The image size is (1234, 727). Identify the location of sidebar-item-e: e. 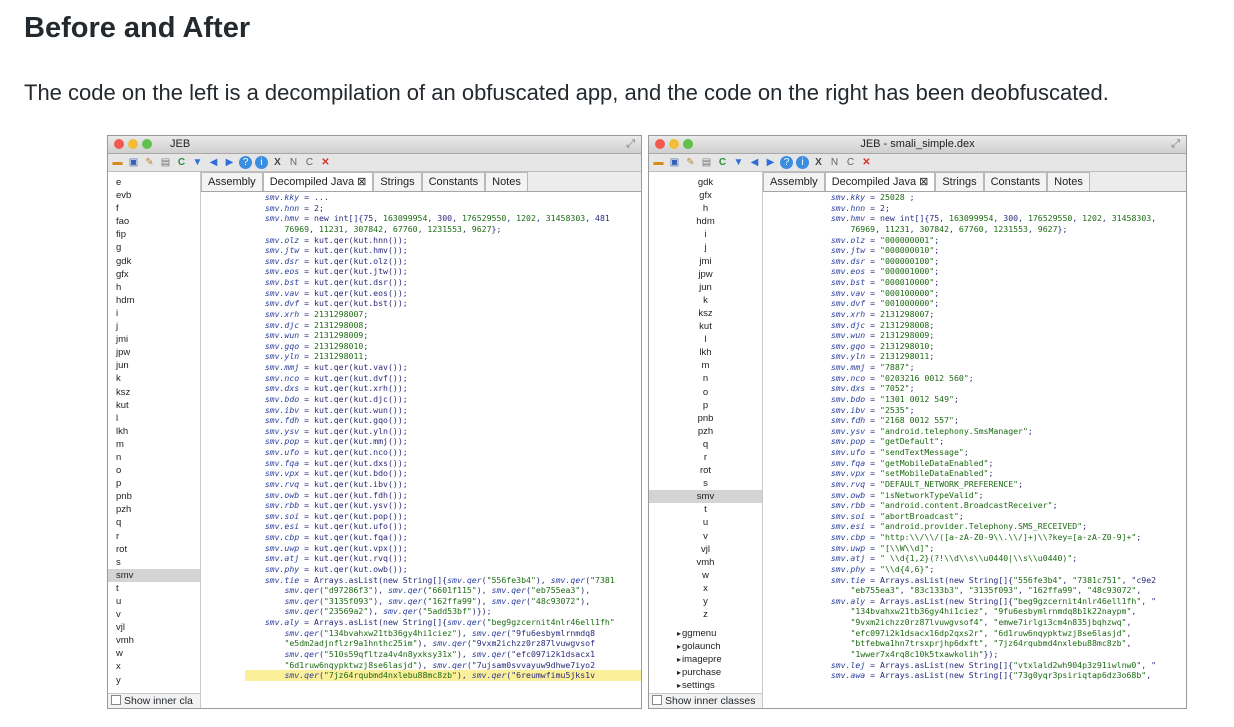
(154, 182).